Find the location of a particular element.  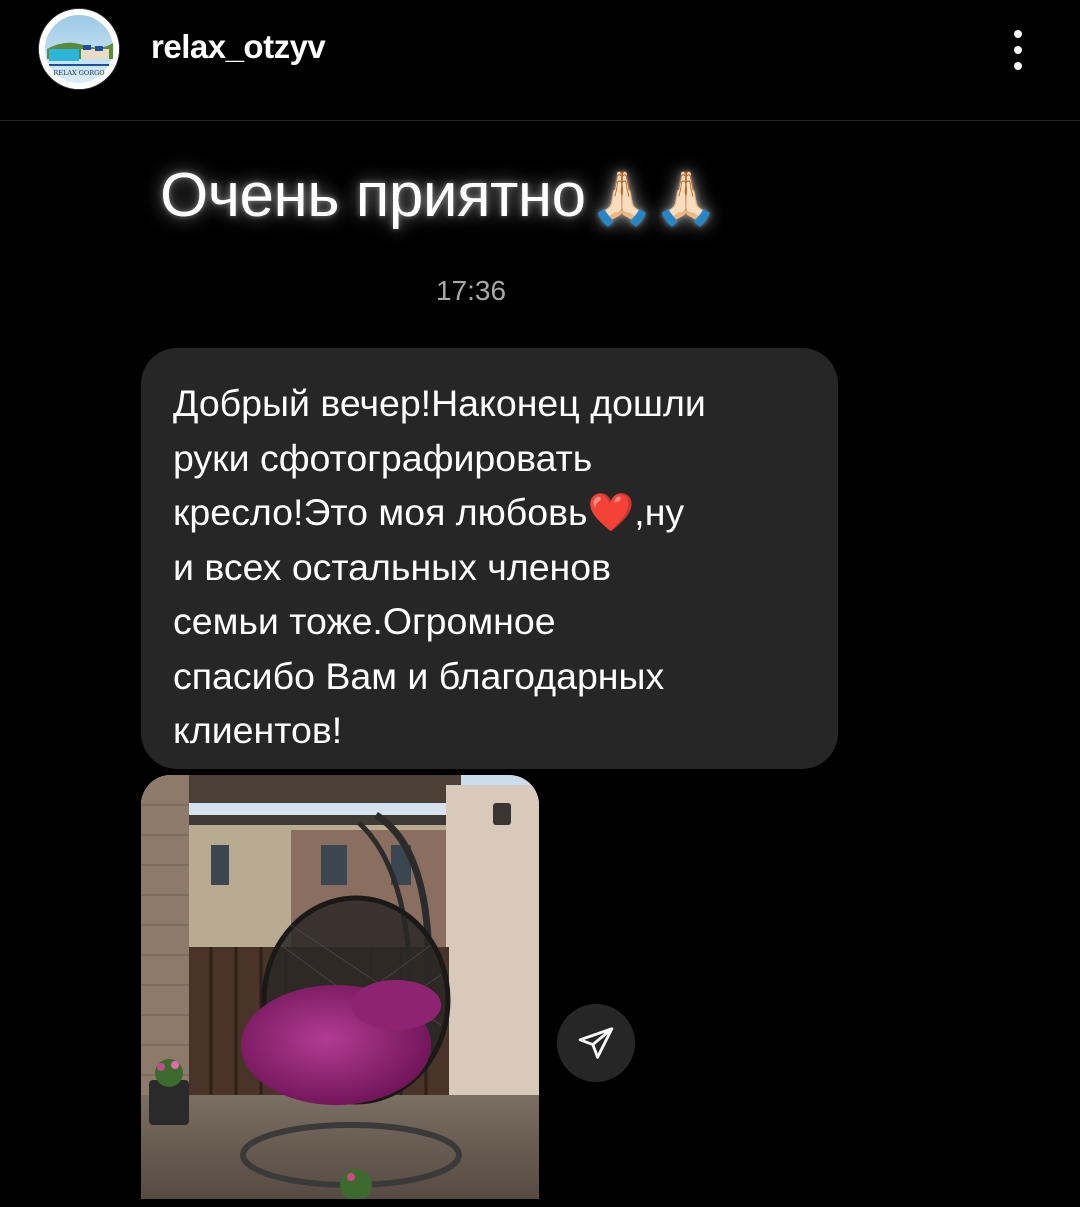

reply-message: Очень приятно🙏🏻🙏🏻 is located at coordinates (439, 195).